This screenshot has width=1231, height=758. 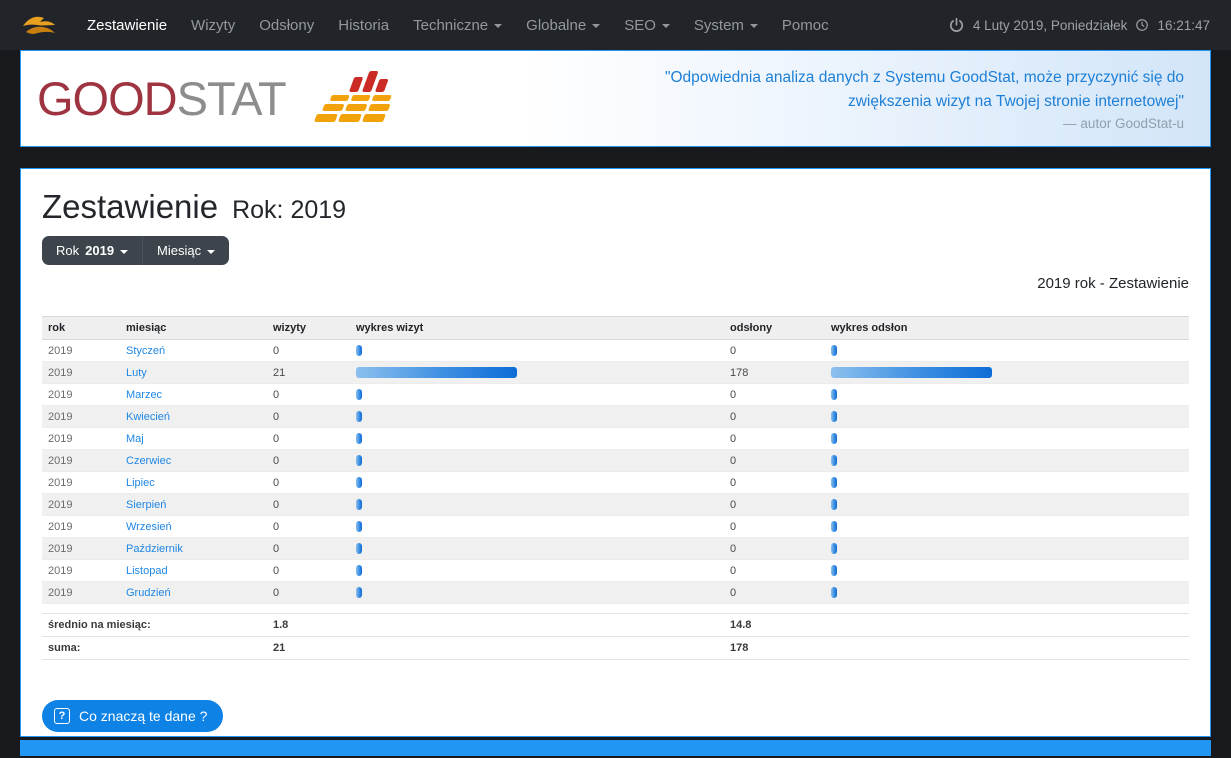 I want to click on current-time: 16:21:47, so click(x=1183, y=25).